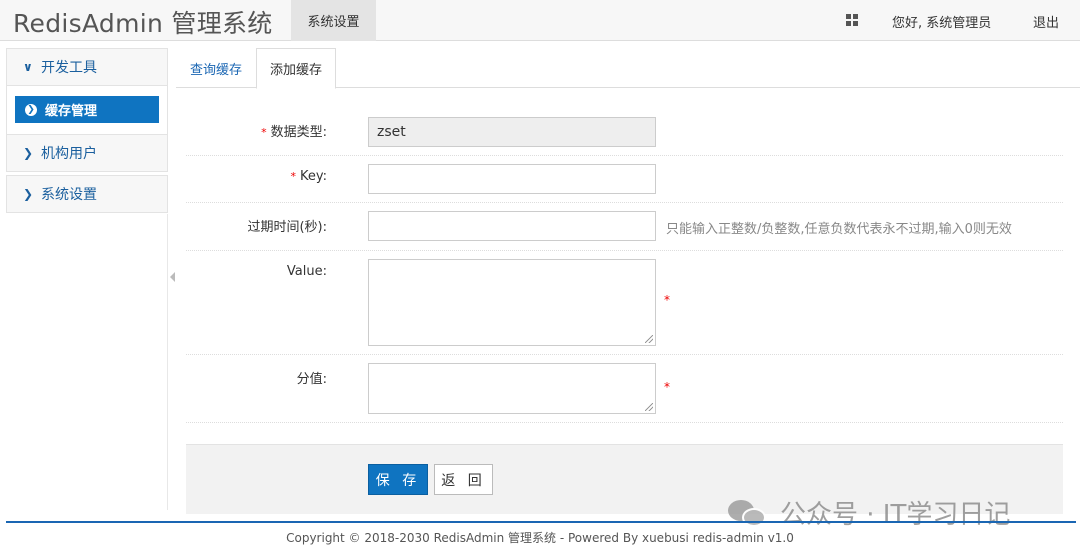 The image size is (1080, 554). I want to click on sidebar-group-system-settings: ❯ 系统设置, so click(87, 194).